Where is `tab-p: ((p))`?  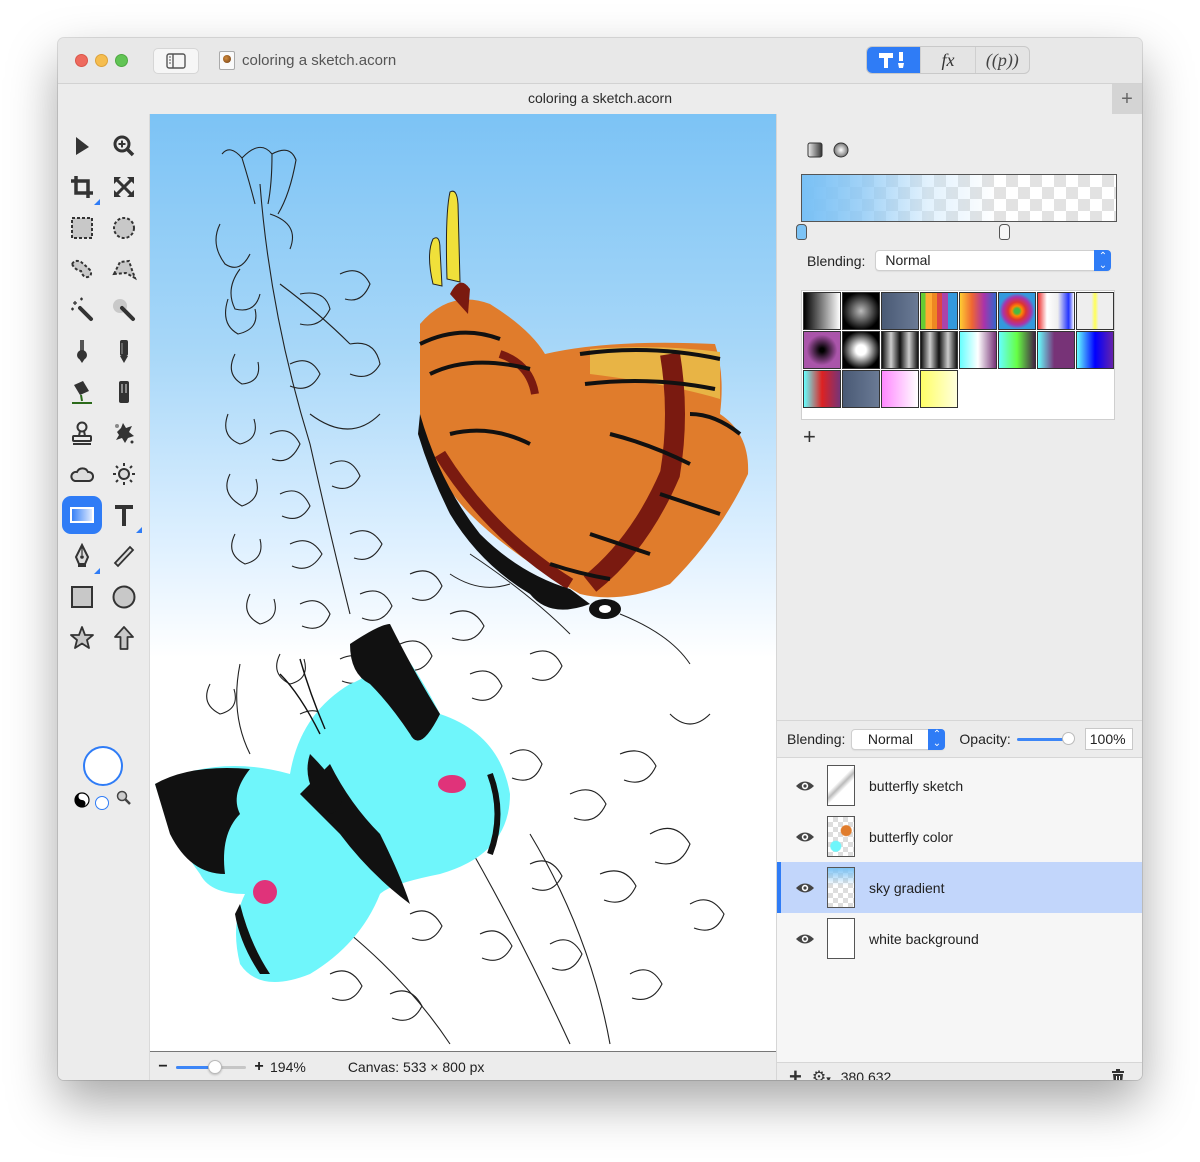
tab-p: ((p)) is located at coordinates (1001, 60).